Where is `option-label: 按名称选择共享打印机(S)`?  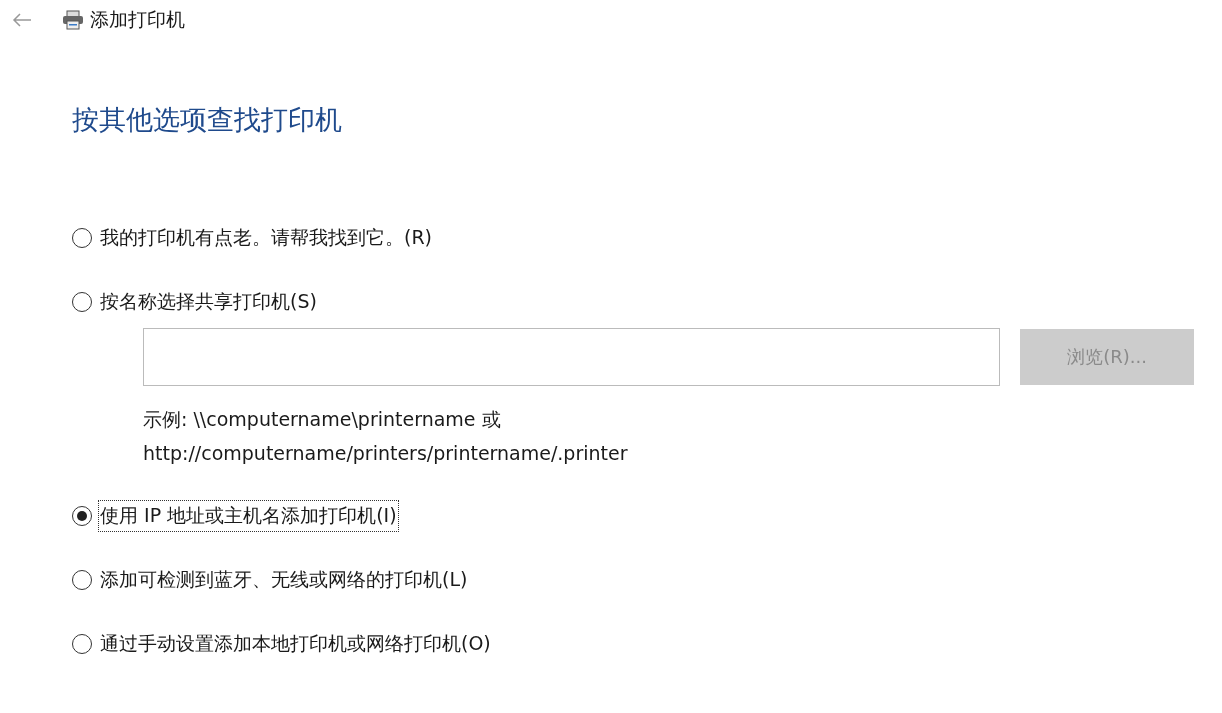
option-label: 按名称选择共享打印机(S) is located at coordinates (208, 302).